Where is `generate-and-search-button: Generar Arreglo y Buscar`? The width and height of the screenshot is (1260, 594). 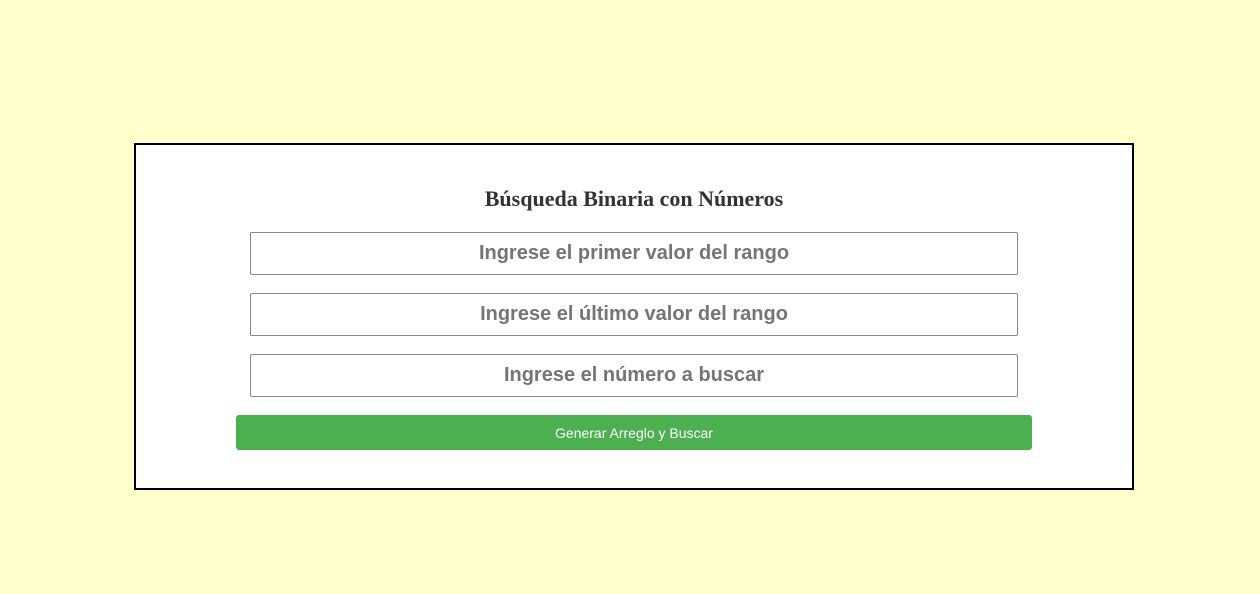 generate-and-search-button: Generar Arreglo y Buscar is located at coordinates (634, 432).